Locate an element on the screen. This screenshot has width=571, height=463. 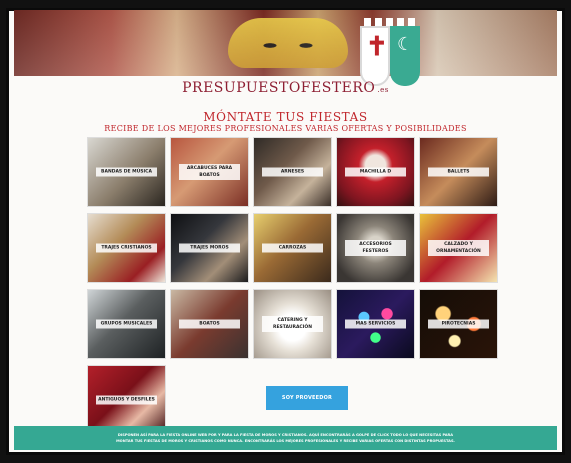
site-logo: PRESUPUESTOFESTERO .es is located at coordinates (285, 88).